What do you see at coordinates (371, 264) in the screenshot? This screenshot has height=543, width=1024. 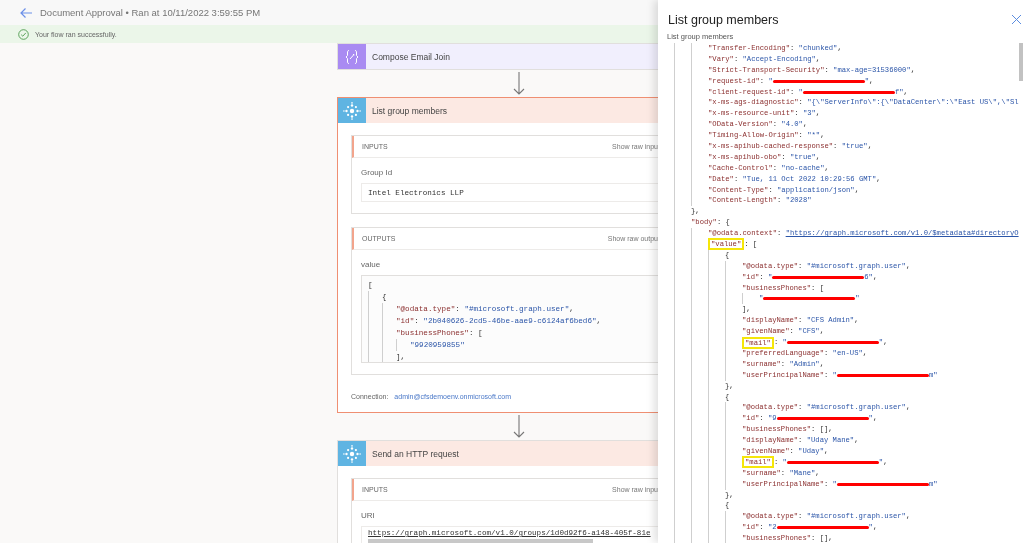 I see `field-label: value` at bounding box center [371, 264].